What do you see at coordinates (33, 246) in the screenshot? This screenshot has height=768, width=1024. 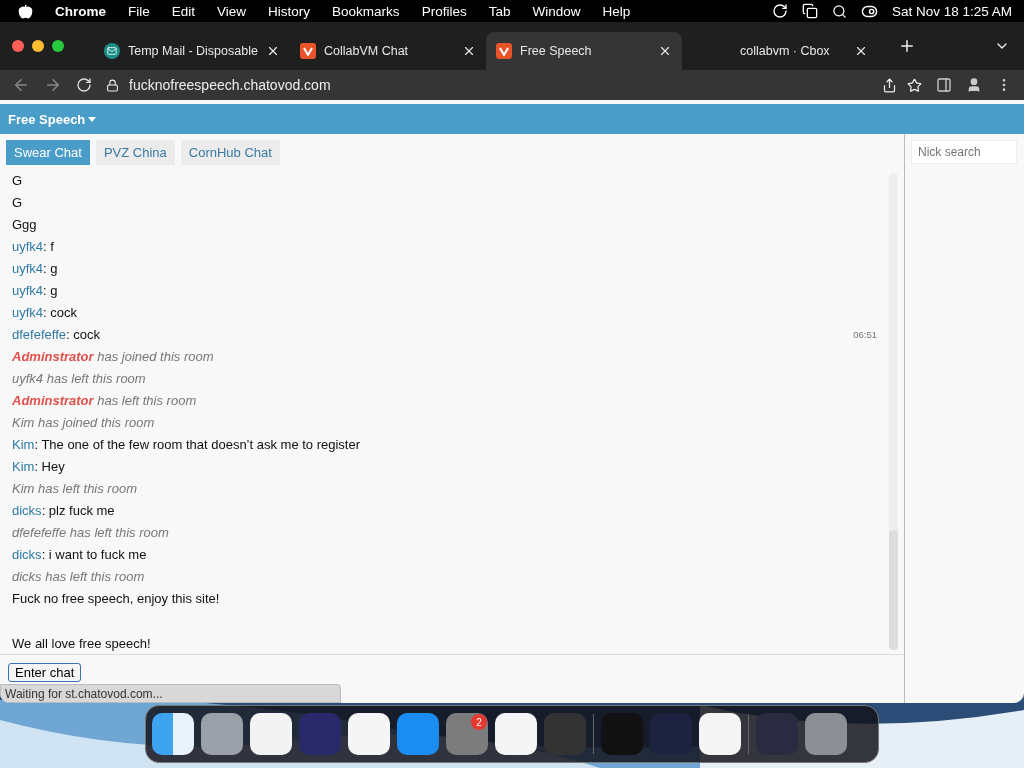 I see `chat-message: uyfk4: f` at bounding box center [33, 246].